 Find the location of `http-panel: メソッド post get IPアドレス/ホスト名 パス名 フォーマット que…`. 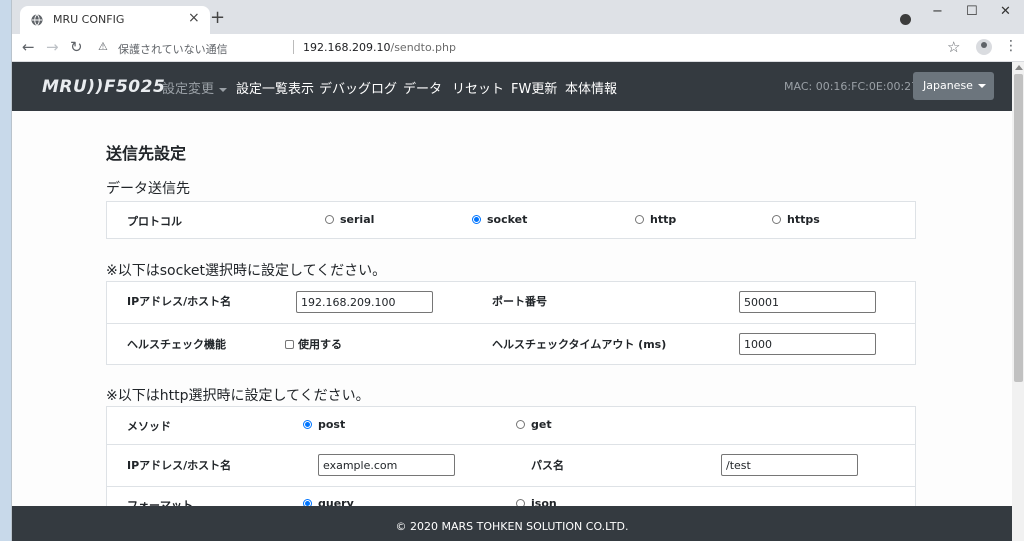

http-panel: メソッド post get IPアドレス/ホスト名 パス名 フォーマット que… is located at coordinates (511, 456).